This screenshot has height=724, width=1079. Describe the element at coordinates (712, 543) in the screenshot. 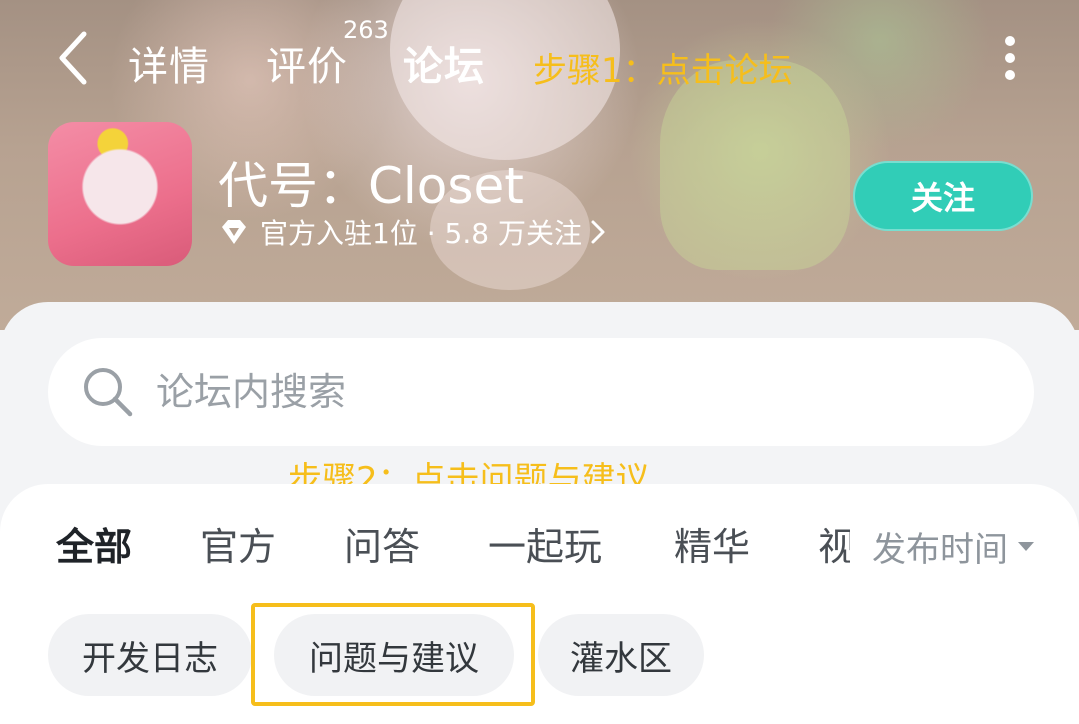

I see `category-tab-featured: 精华` at that location.